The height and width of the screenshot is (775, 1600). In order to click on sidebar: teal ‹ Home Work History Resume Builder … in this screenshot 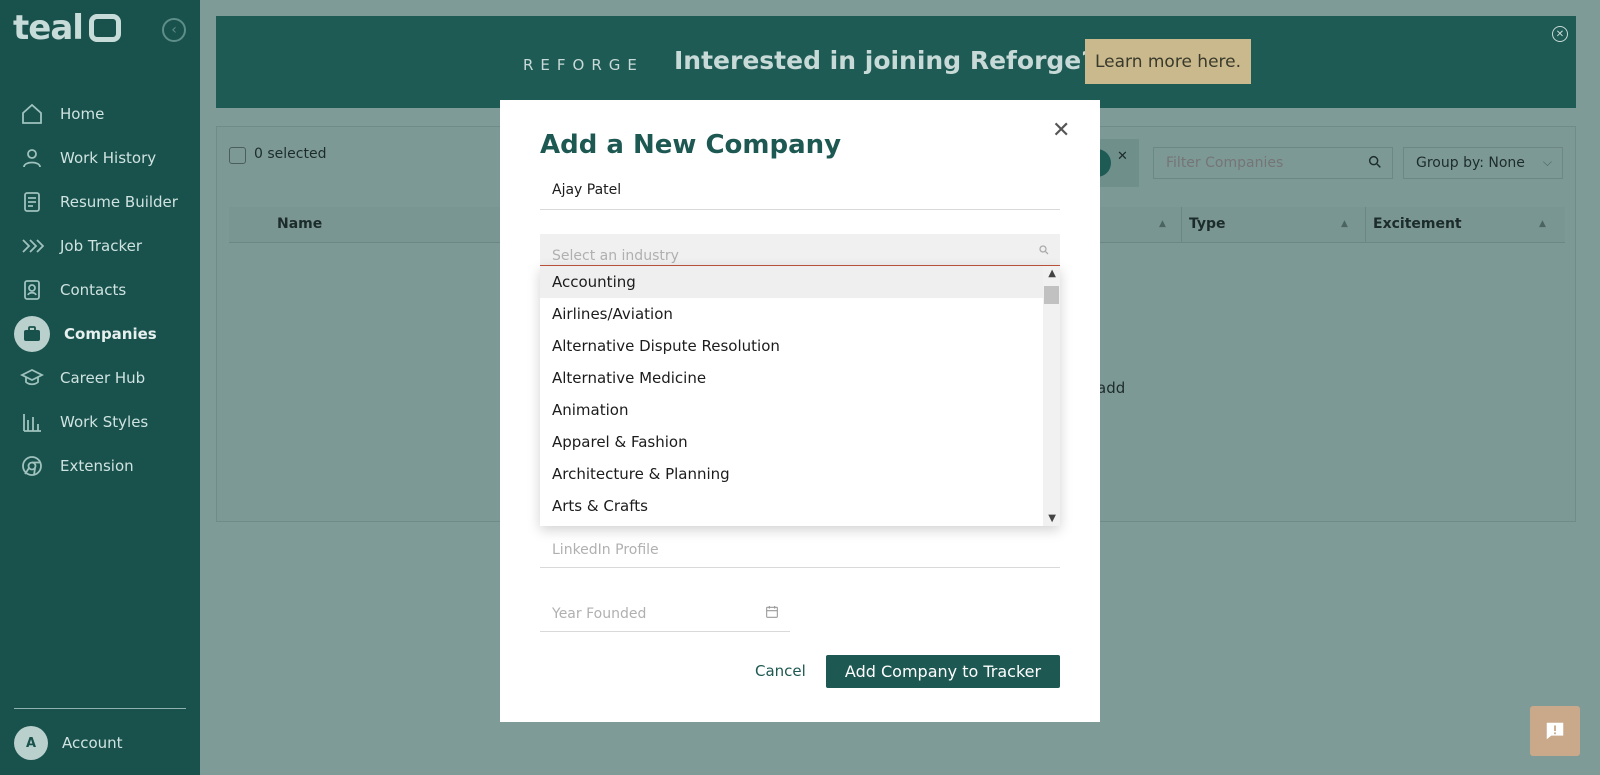, I will do `click(100, 387)`.